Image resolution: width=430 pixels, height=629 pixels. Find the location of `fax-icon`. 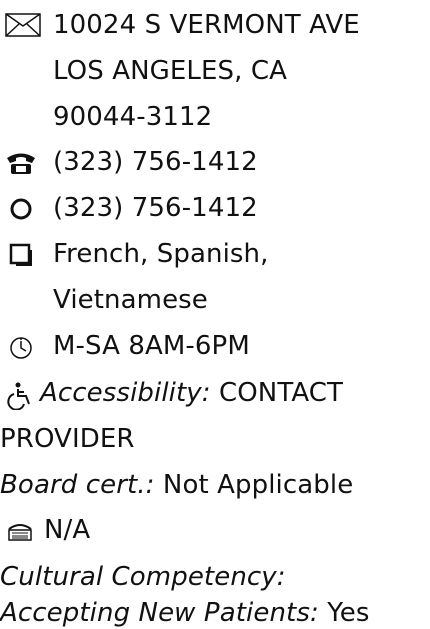

fax-icon is located at coordinates (20, 532).